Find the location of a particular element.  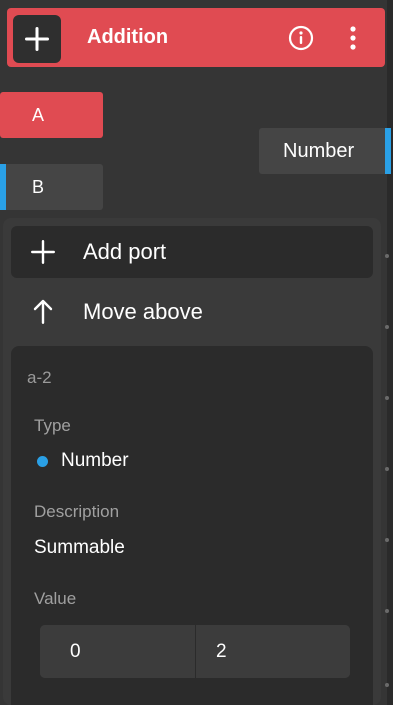

output-port-number: Number is located at coordinates (325, 151).